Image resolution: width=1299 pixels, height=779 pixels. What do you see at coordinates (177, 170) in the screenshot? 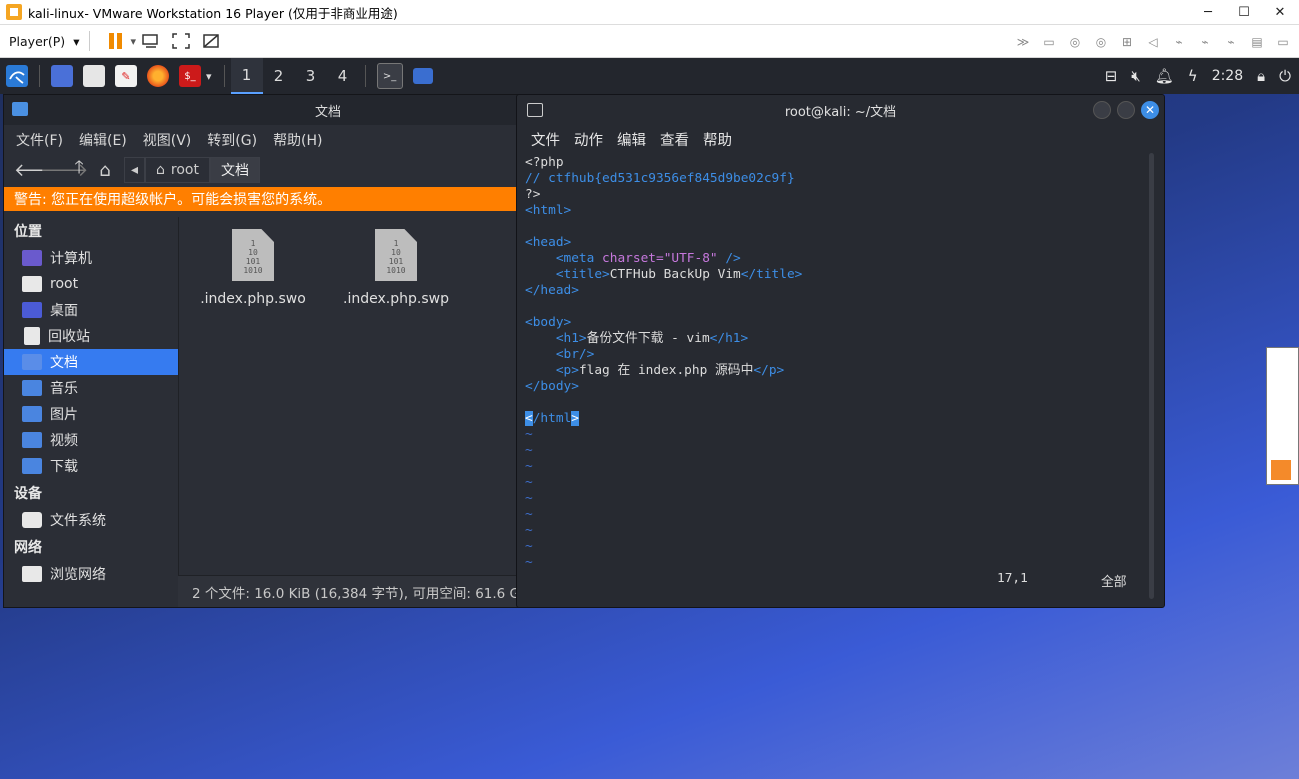
I see `breadcrumb-root: ⌂ root` at bounding box center [177, 170].